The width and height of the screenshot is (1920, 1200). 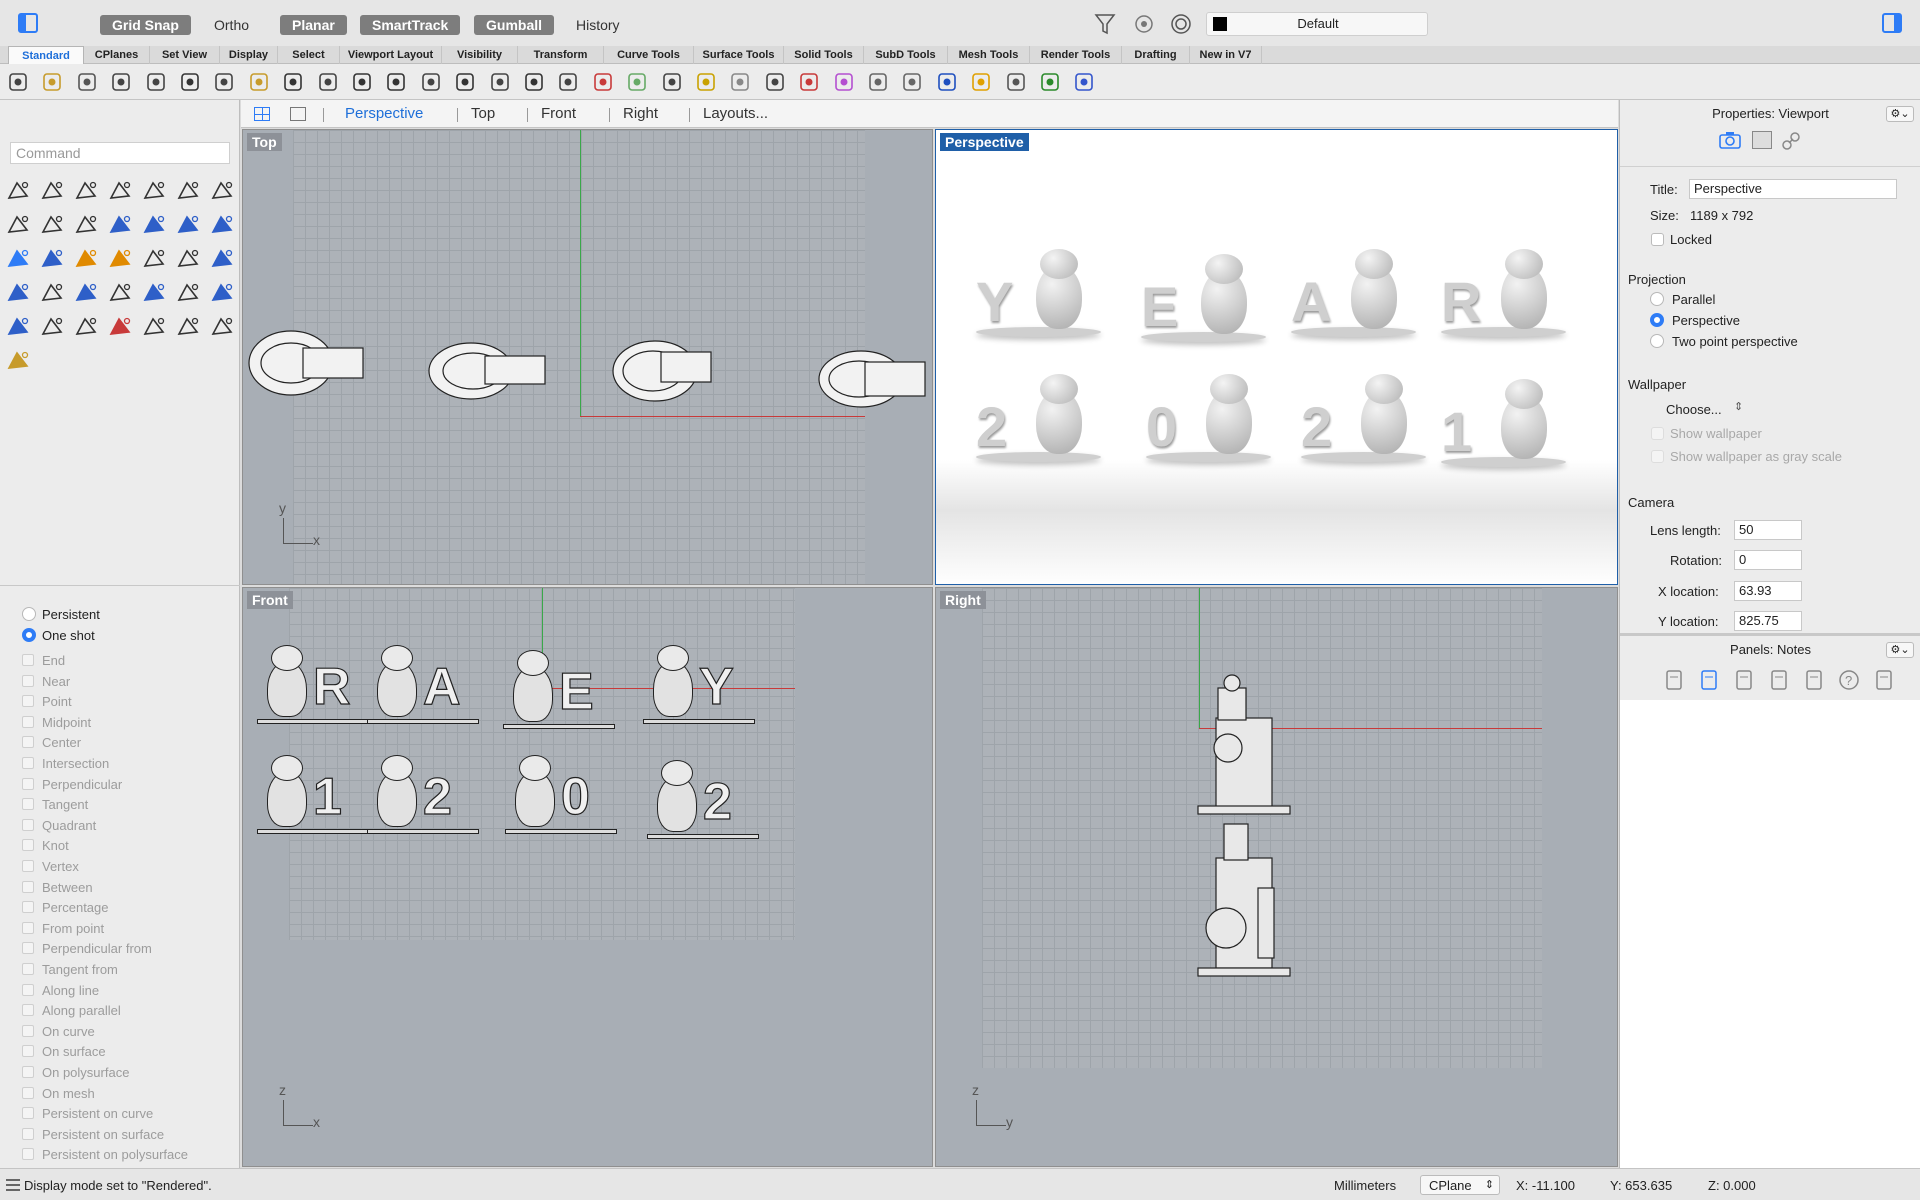 I want to click on shaded-sphere-icon, so click(x=878, y=82).